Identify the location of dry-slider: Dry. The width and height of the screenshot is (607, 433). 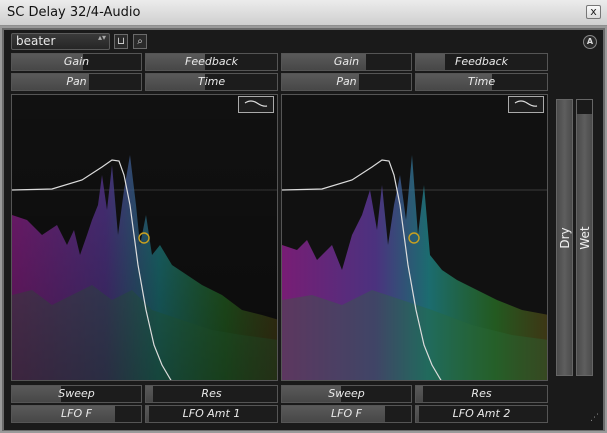
(564, 237).